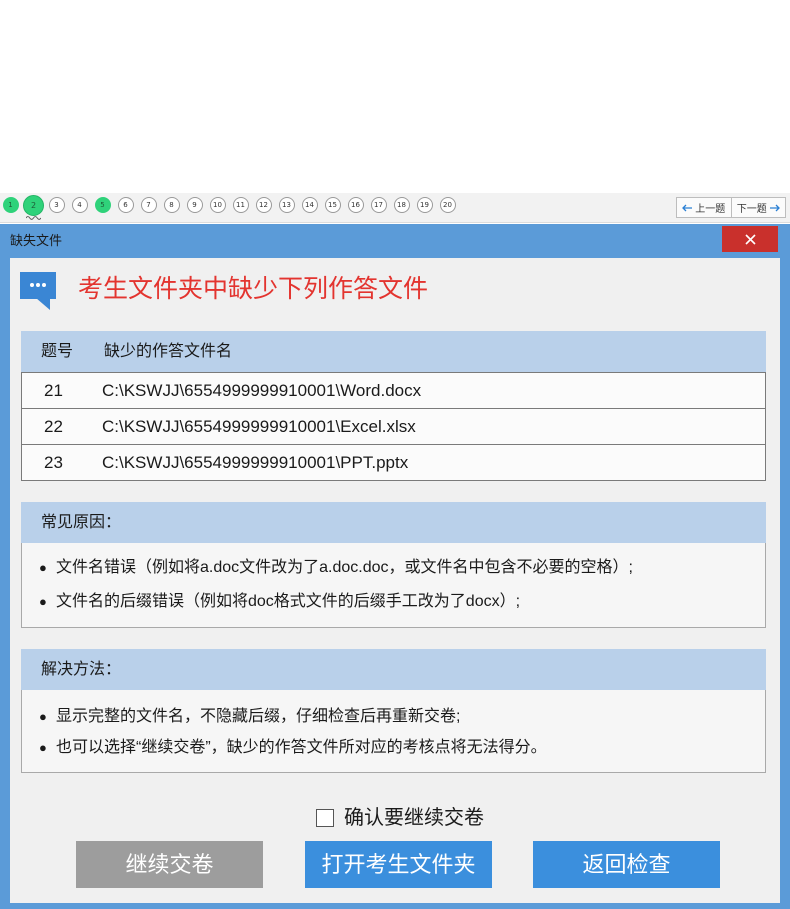 The image size is (790, 909). What do you see at coordinates (53, 462) in the screenshot?
I see `question-number-cell: 23` at bounding box center [53, 462].